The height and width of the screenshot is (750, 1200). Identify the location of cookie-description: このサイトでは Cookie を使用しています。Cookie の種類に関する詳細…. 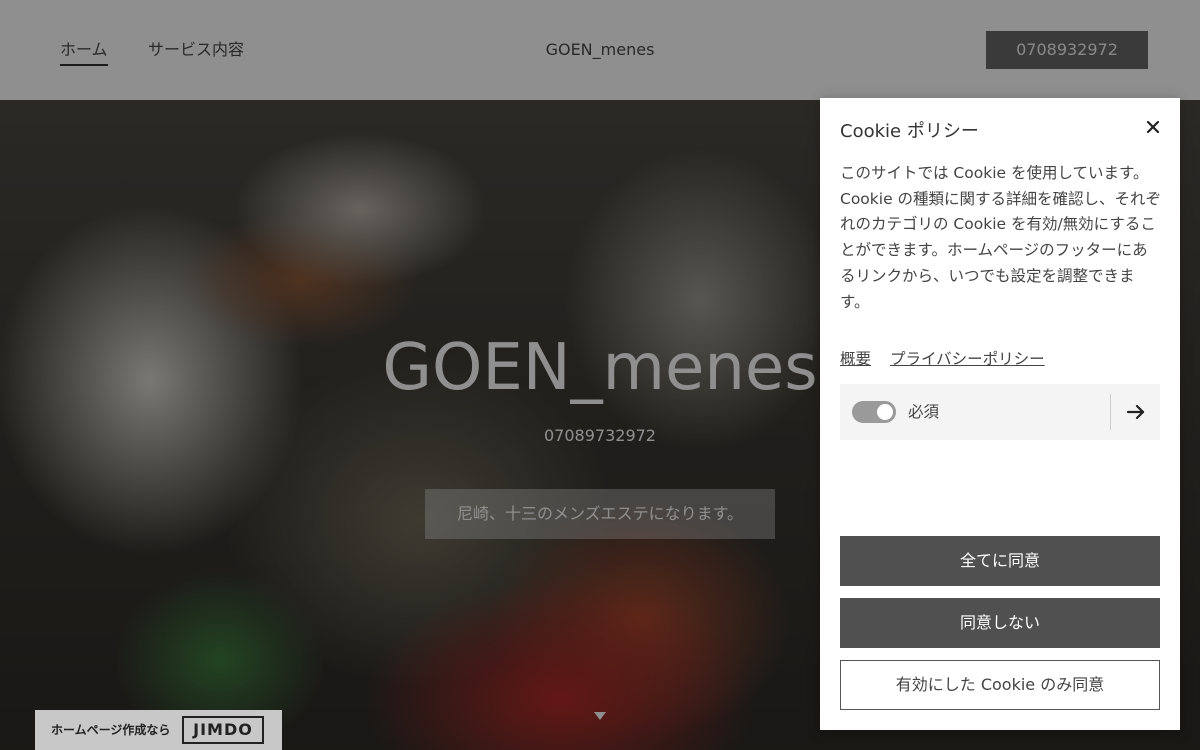
(1001, 237).